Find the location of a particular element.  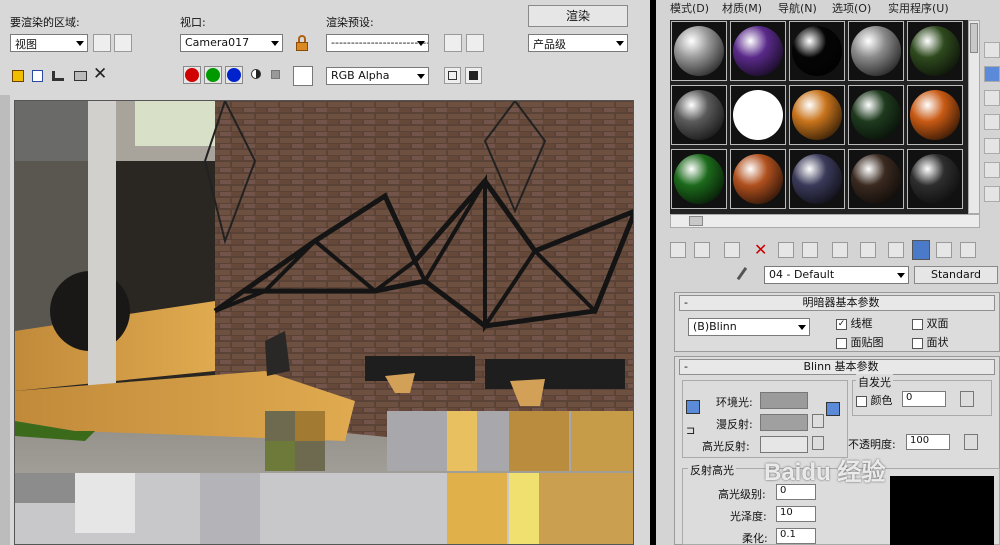

blinn-rollout-title: - Blinn 基本参数 is located at coordinates (837, 367).